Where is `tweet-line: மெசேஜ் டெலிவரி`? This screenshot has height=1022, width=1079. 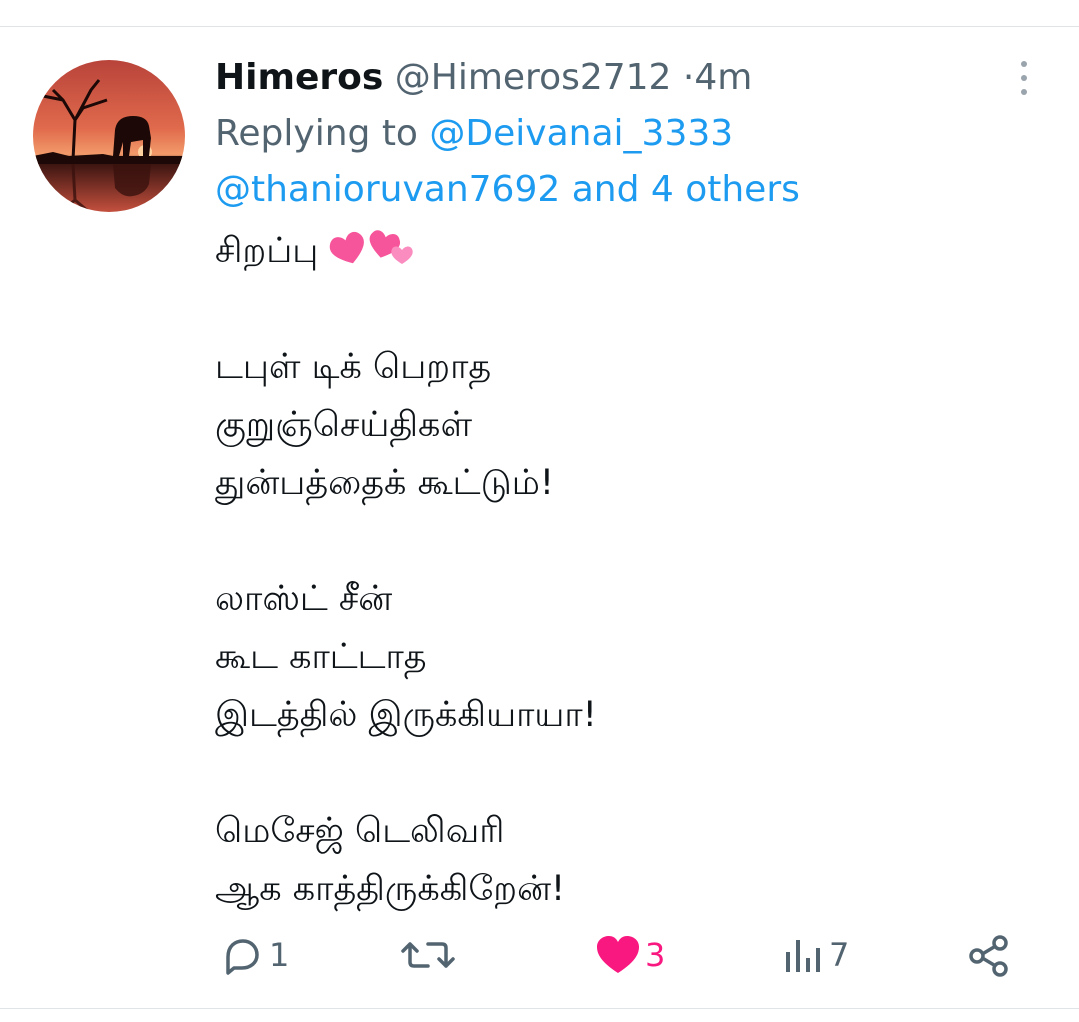
tweet-line: மெசேஜ் டெலிவரி is located at coordinates (360, 831).